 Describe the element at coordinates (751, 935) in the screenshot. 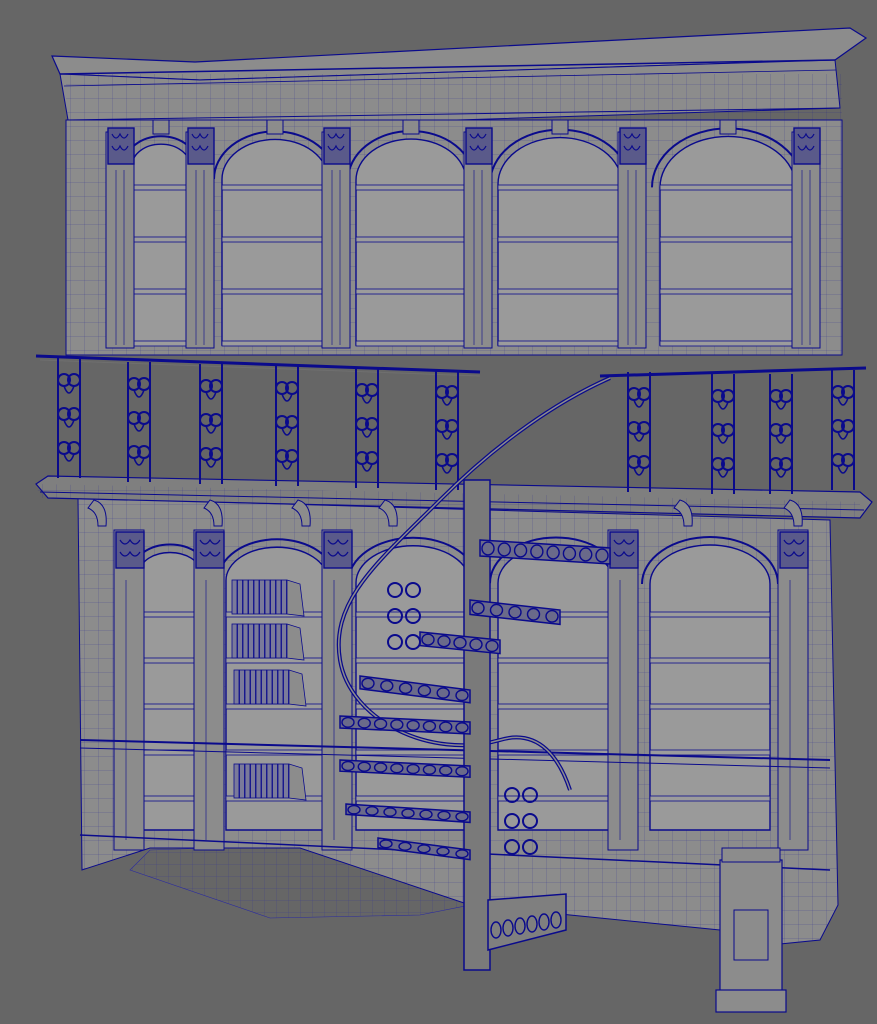

I see `column-base` at that location.